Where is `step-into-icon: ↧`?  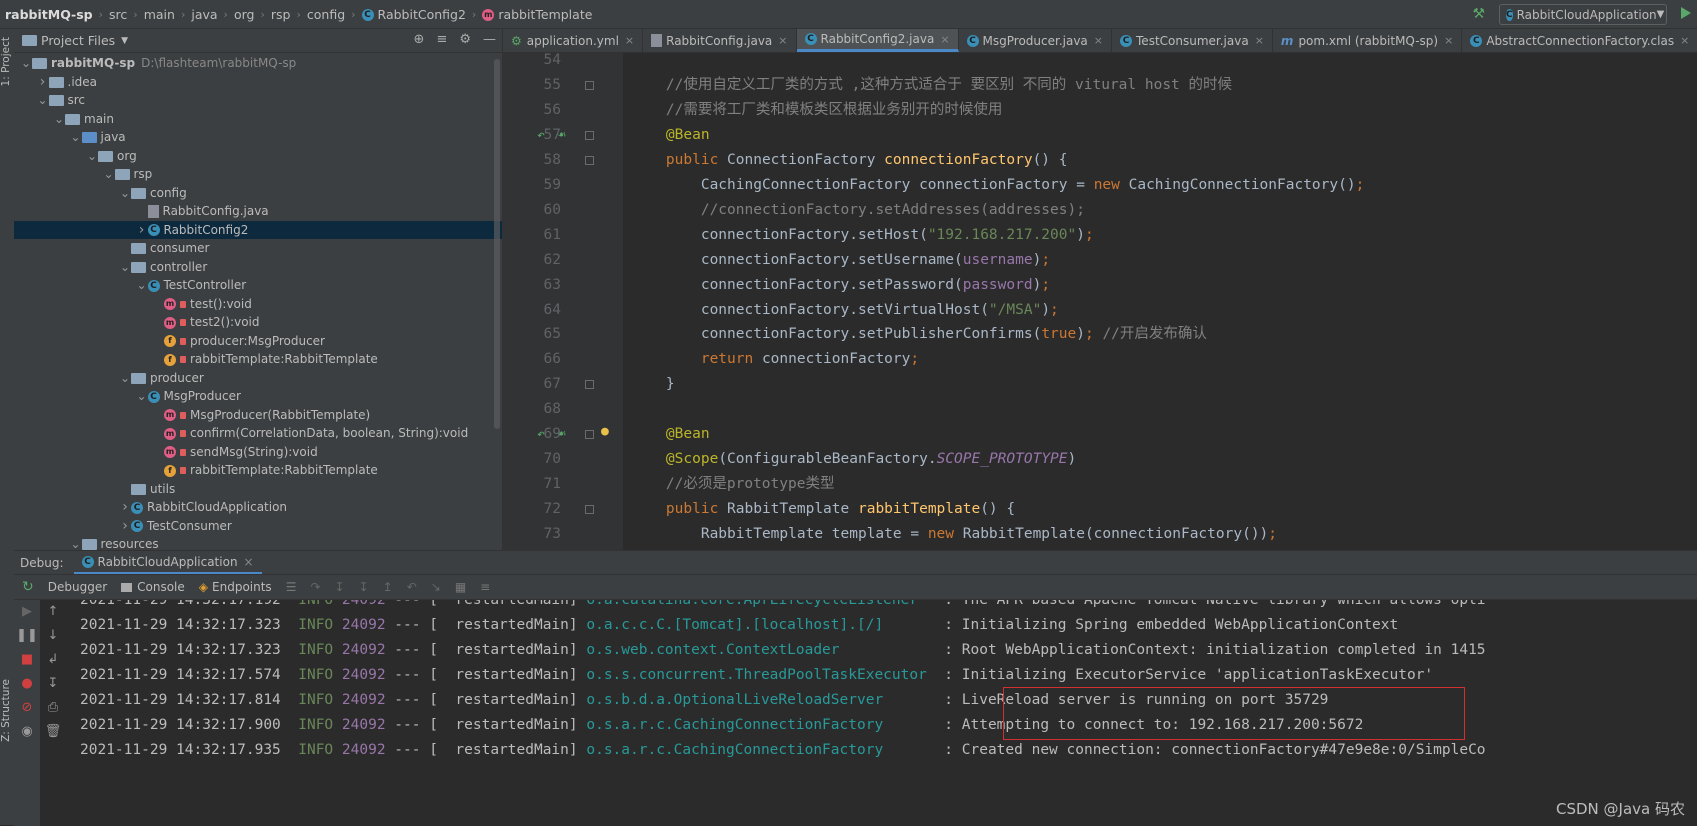
step-into-icon: ↧ is located at coordinates (340, 587).